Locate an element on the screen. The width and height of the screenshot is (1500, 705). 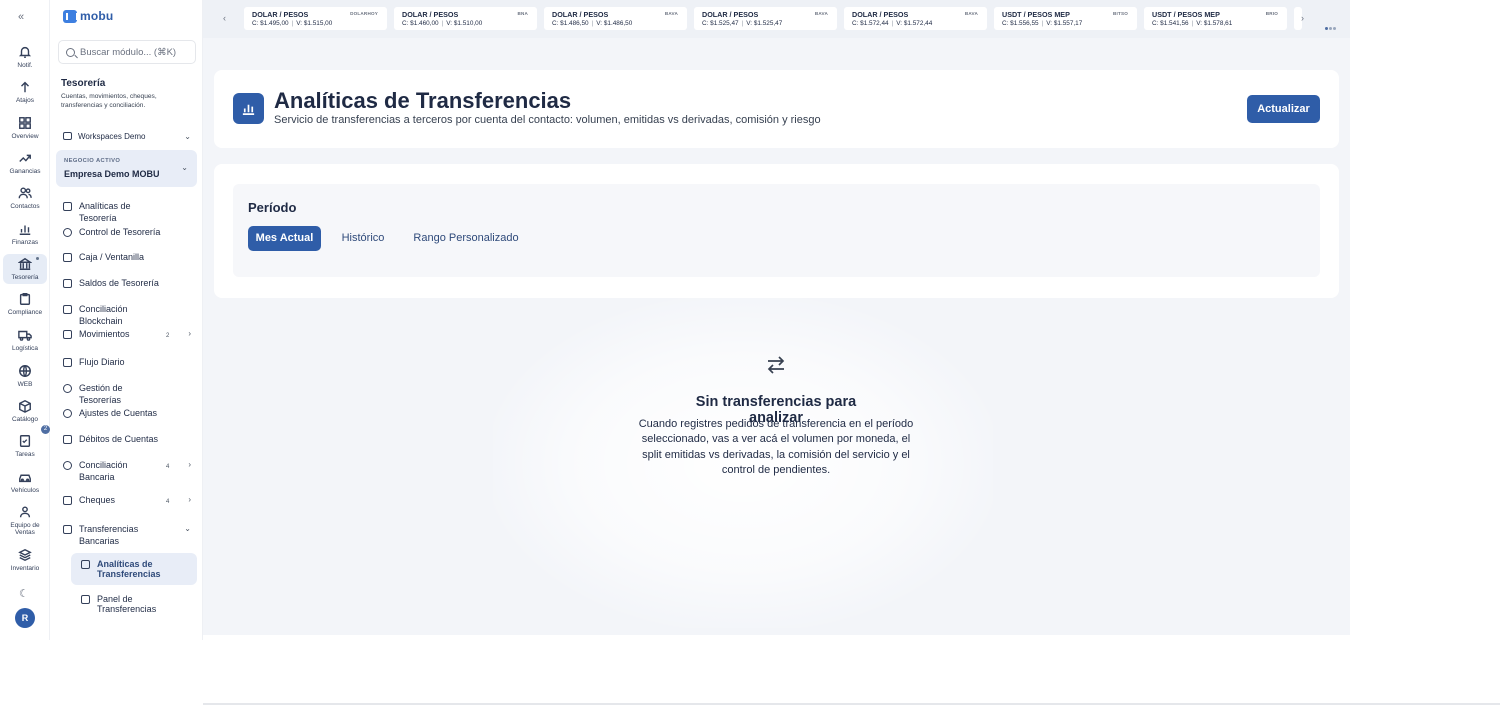
rail-item-logistica: Logística is located at coordinates (25, 340).